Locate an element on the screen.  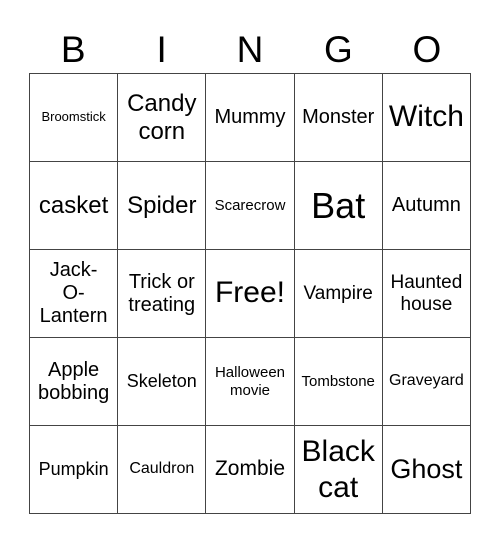
bingo-cell: Autumn is located at coordinates (426, 206).